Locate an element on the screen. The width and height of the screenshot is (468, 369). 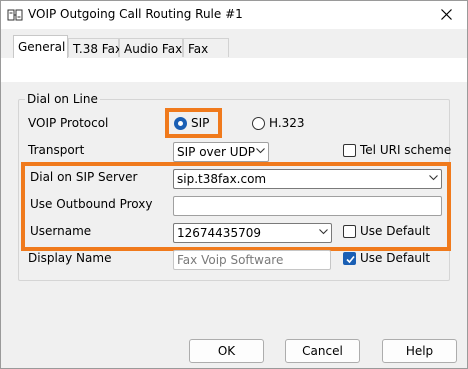
checkmark-icon is located at coordinates (350, 259).